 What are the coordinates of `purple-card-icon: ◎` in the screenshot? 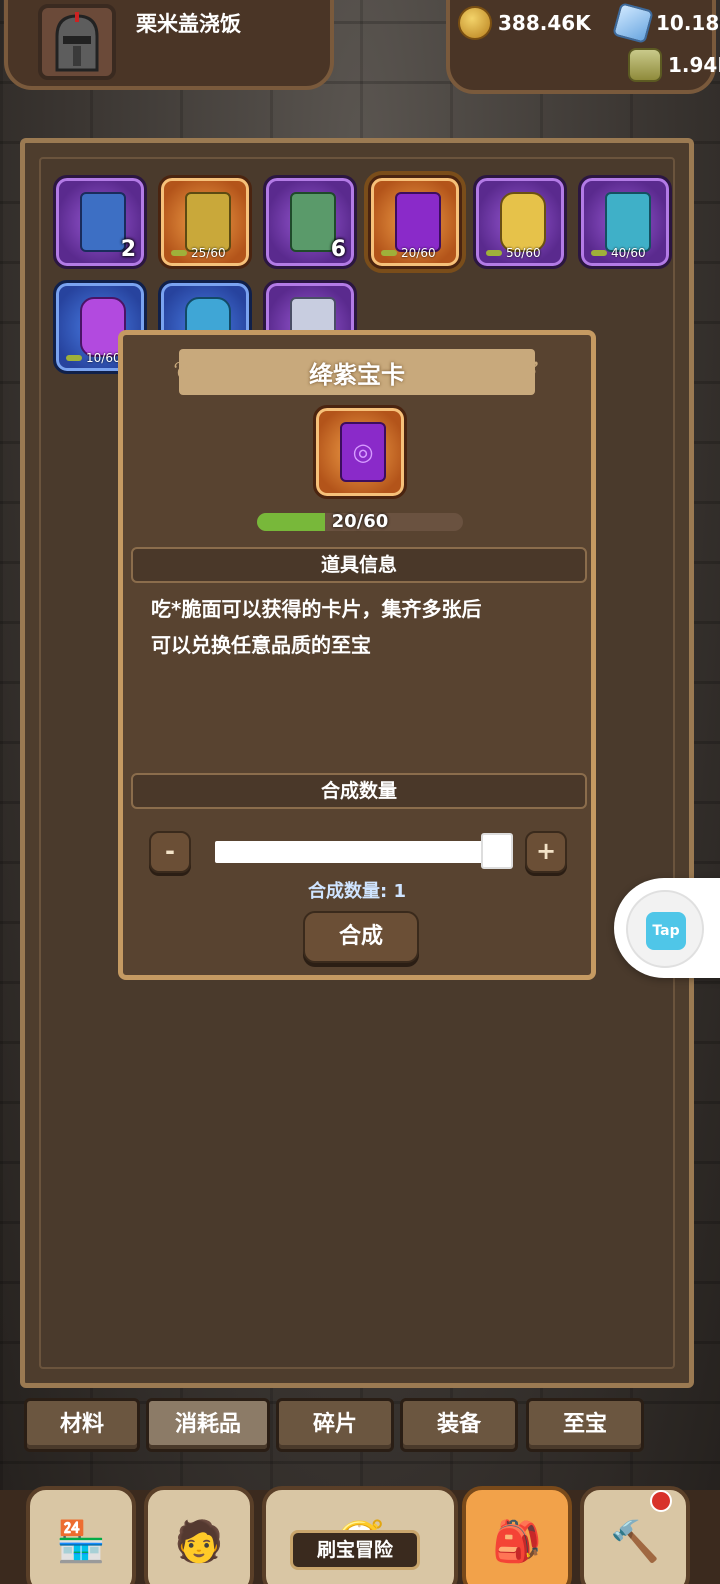 It's located at (363, 452).